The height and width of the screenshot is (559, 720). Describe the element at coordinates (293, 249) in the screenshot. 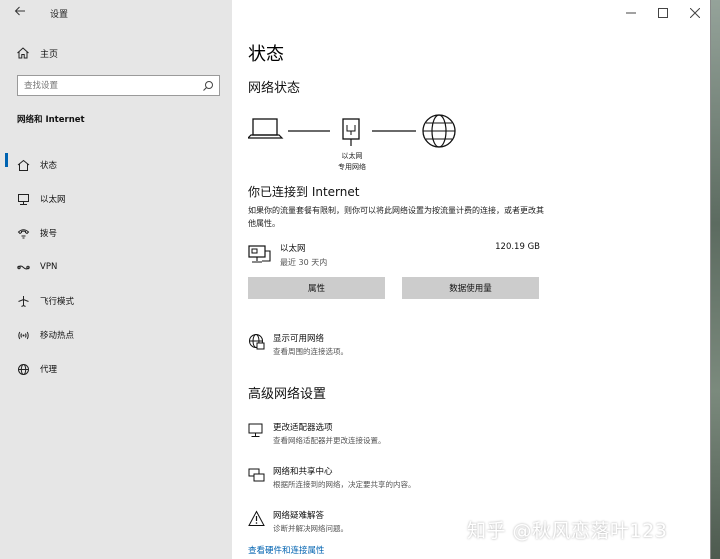

I see `adapter-name: 以太网` at that location.